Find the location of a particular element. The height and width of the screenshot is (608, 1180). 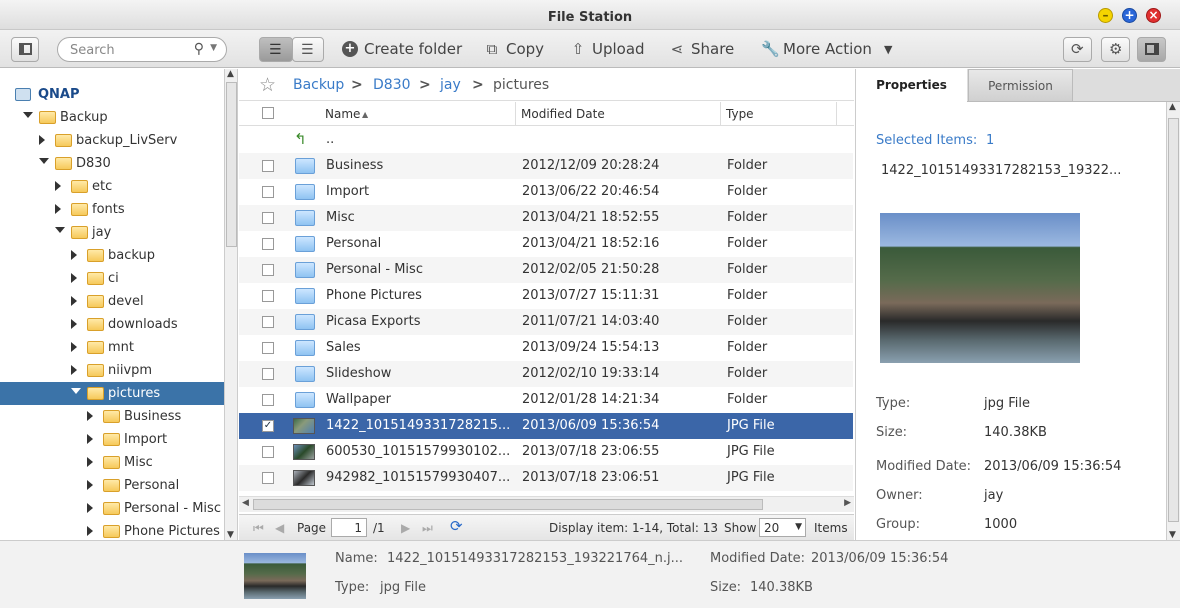

table-row: Personal 2013/04/21 18:52:16 Folder is located at coordinates (546, 244).